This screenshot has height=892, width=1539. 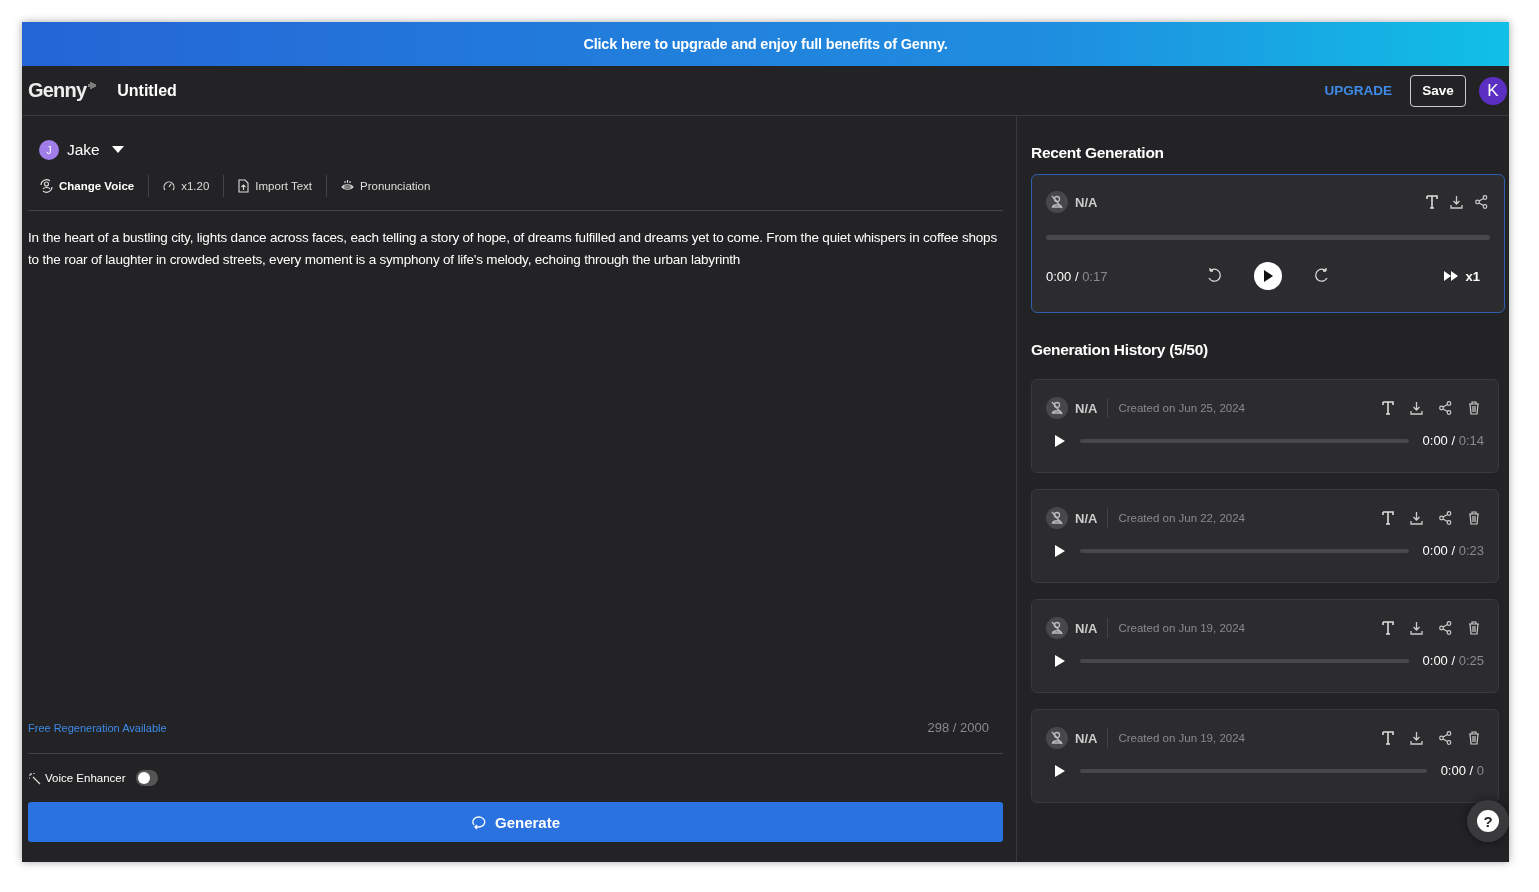 What do you see at coordinates (1098, 153) in the screenshot?
I see `section-title: Recent Generation` at bounding box center [1098, 153].